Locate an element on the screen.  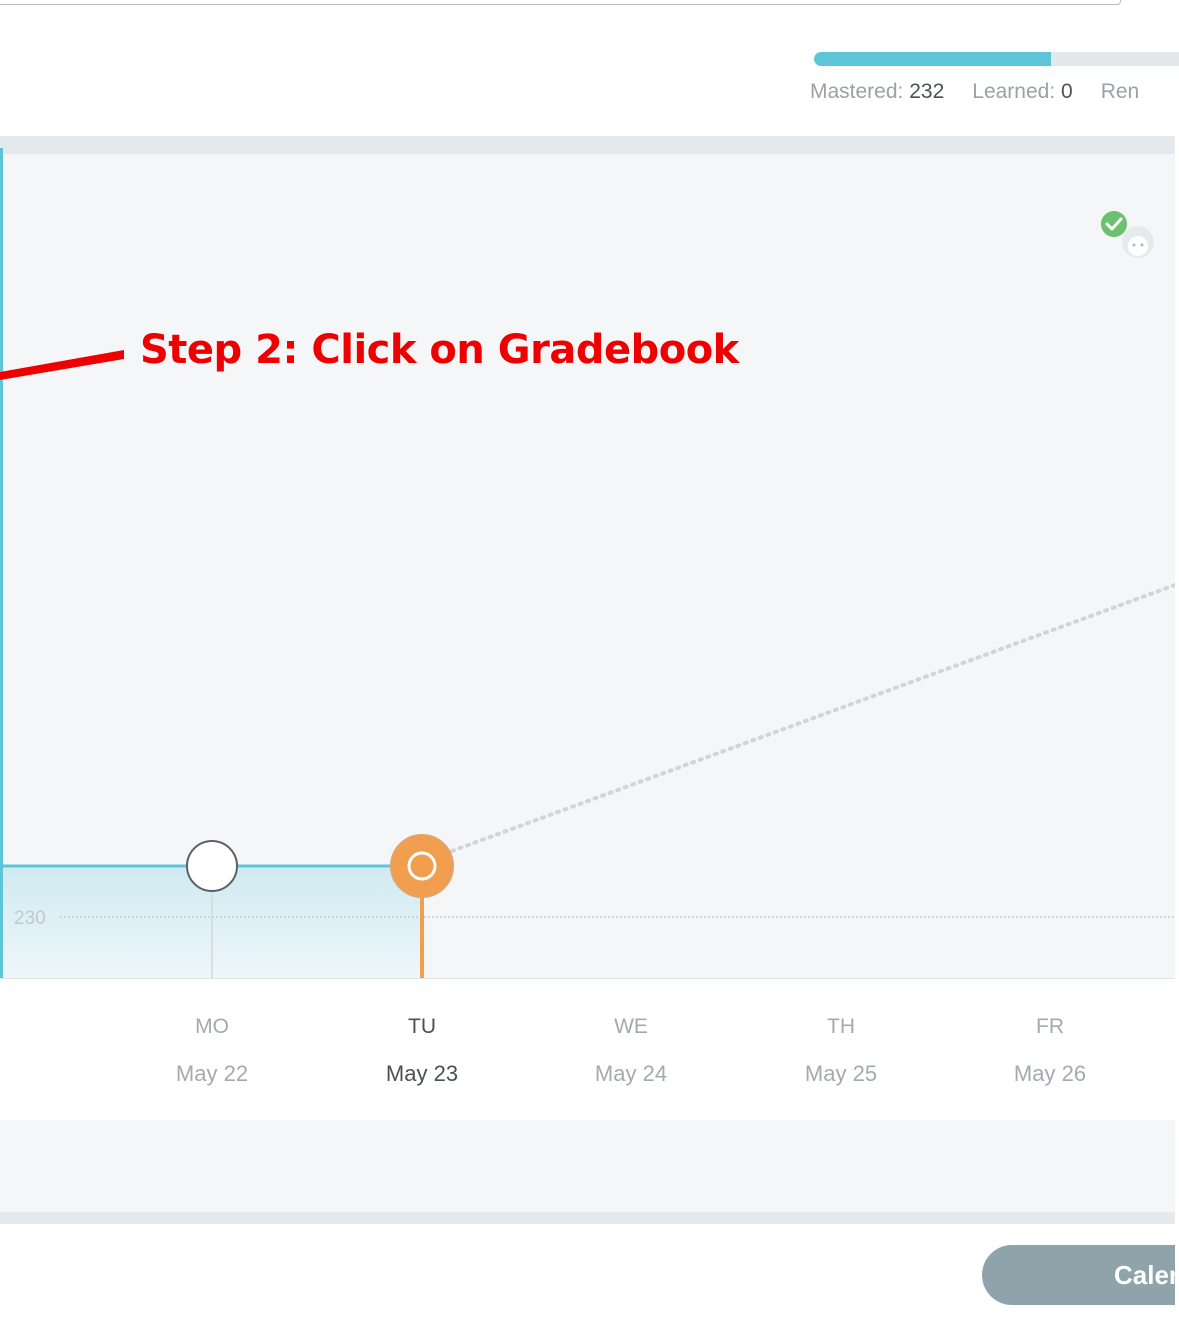
day-date: May 26 is located at coordinates (1050, 1073).